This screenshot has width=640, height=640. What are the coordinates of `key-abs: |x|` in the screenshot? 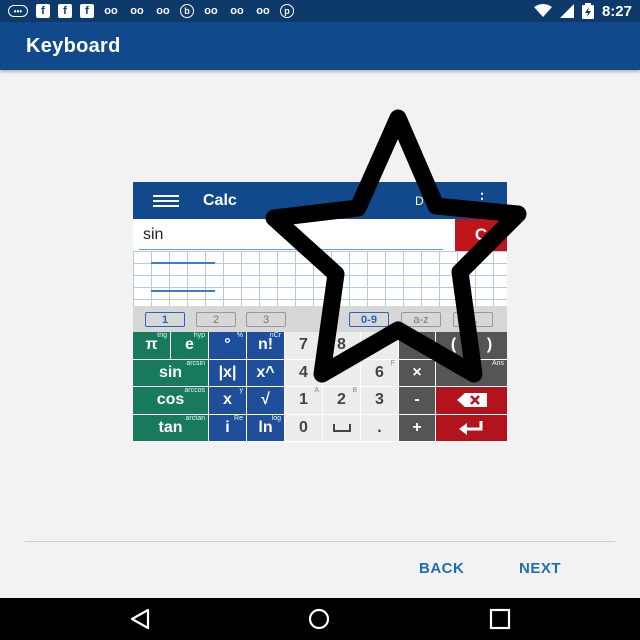 It's located at (227, 372).